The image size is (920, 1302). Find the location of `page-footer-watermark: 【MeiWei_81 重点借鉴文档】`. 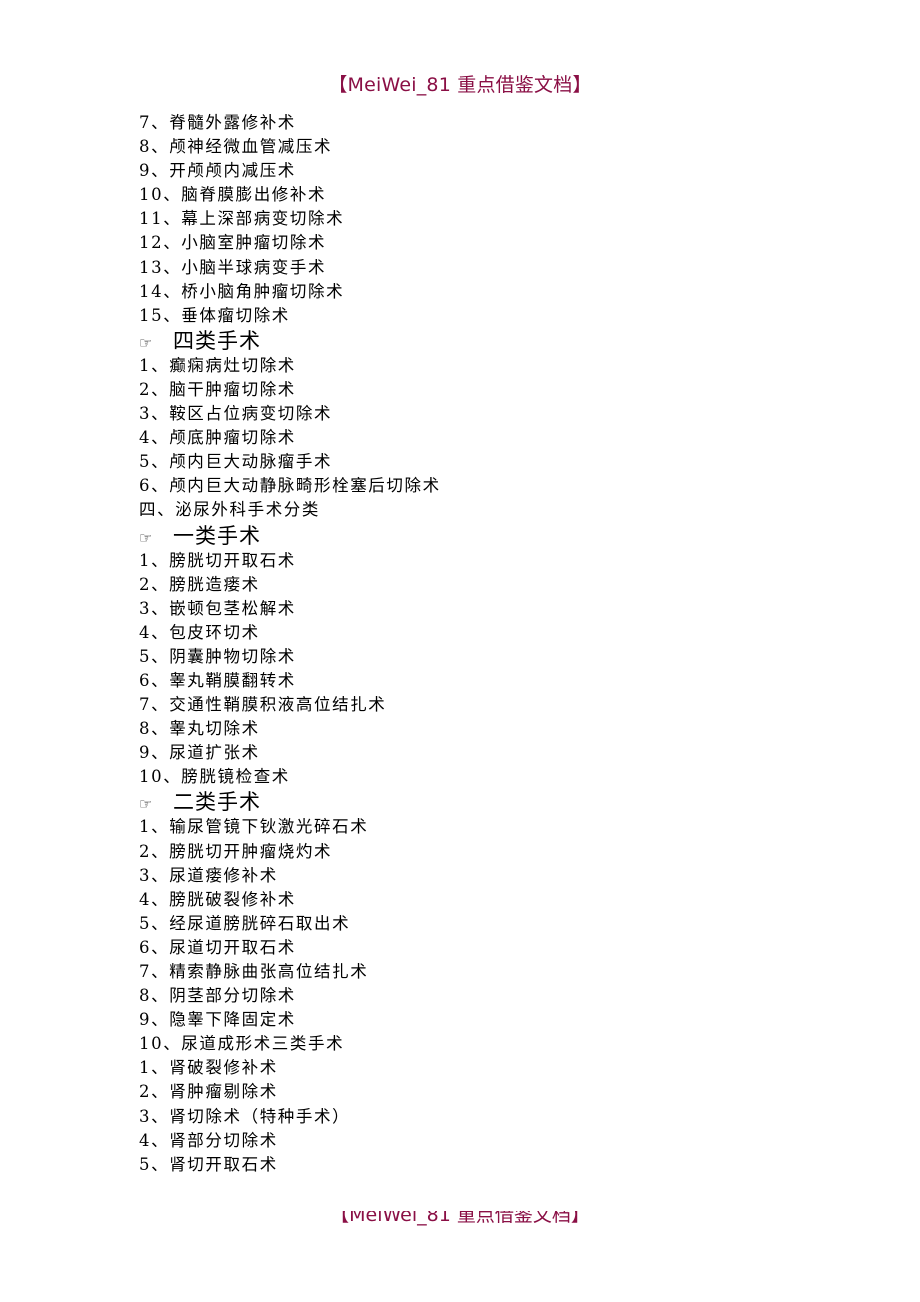

page-footer-watermark: 【MeiWei_81 重点借鉴文档】 is located at coordinates (460, 1218).